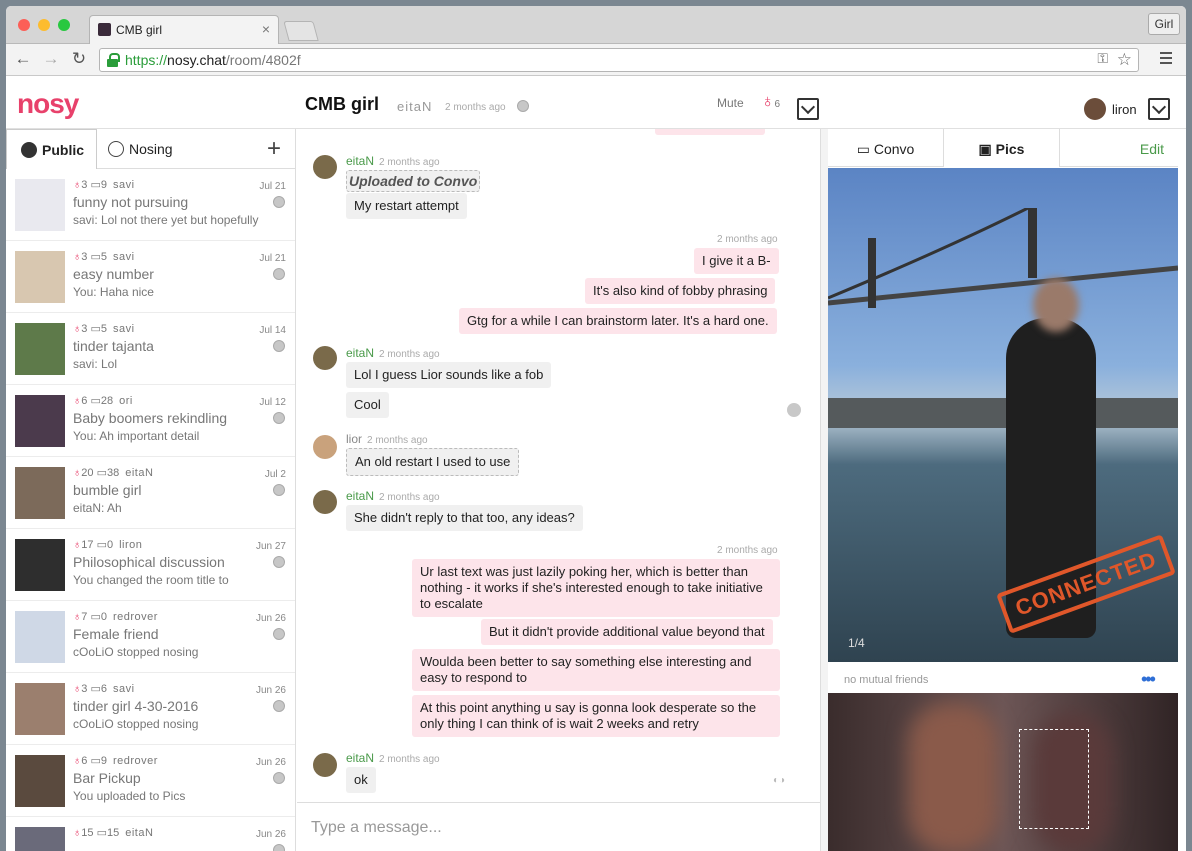 The height and width of the screenshot is (851, 1192). Describe the element at coordinates (64, 25) in the screenshot. I see `maximize-window-icon` at that location.